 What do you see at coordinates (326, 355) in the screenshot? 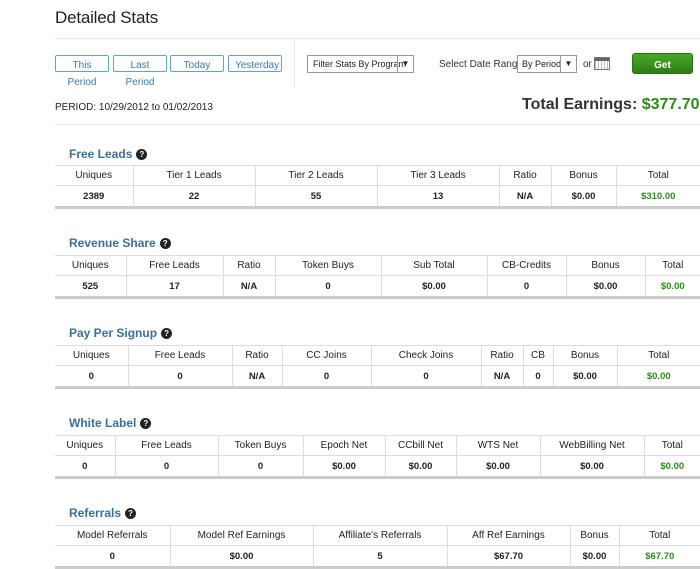
I see `column-header: CC Joins` at bounding box center [326, 355].